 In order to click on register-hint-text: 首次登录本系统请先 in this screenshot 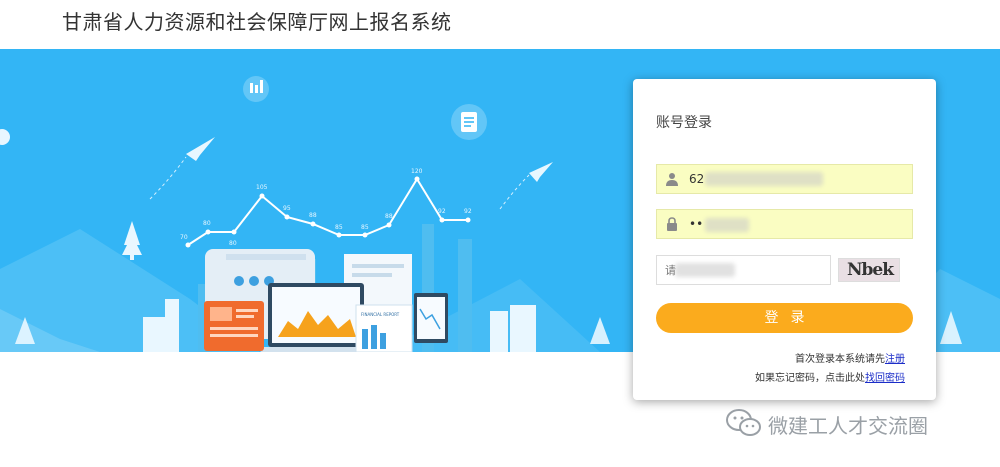, I will do `click(840, 359)`.